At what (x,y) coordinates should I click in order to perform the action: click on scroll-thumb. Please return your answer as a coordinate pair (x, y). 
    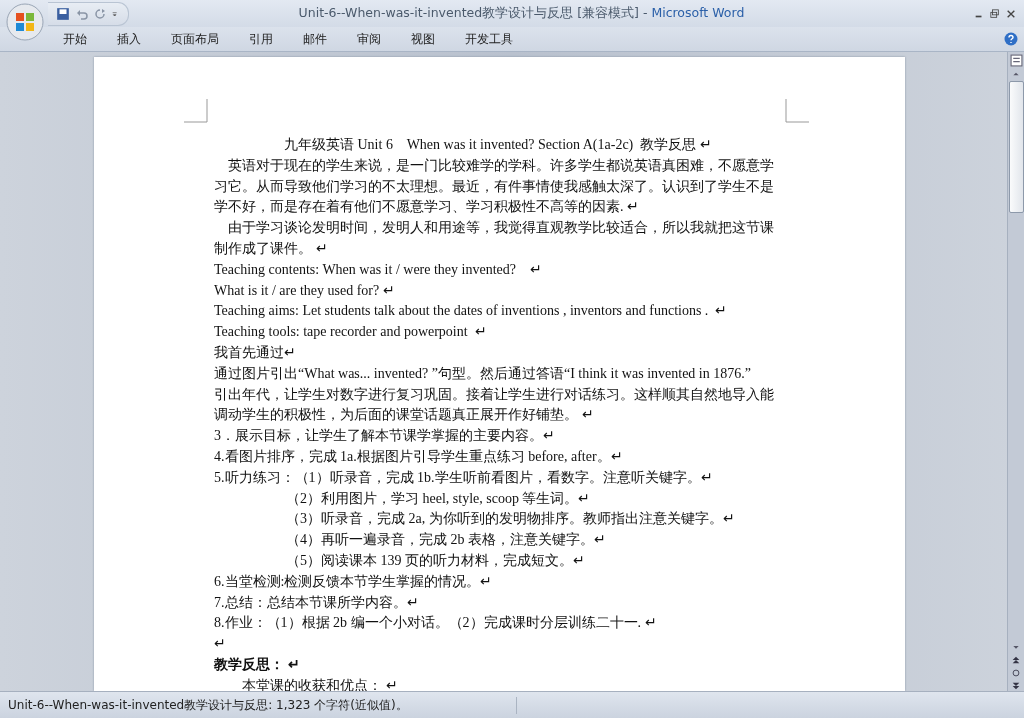
    Looking at the image, I should click on (1016, 147).